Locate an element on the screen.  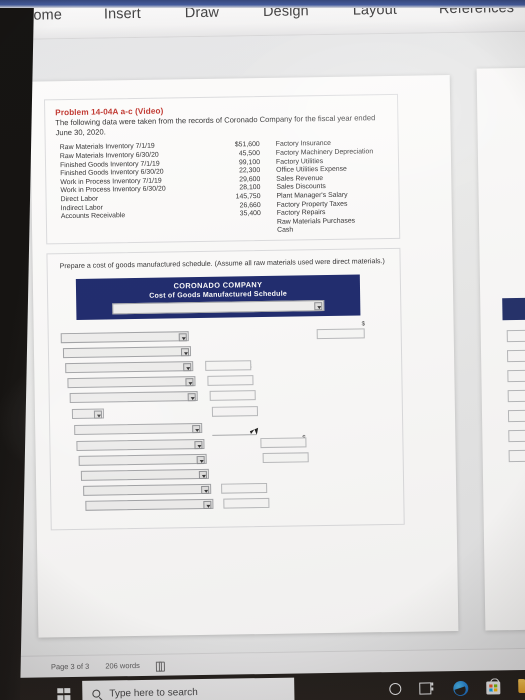
search-placeholder: Type here to search is located at coordinates (153, 692).